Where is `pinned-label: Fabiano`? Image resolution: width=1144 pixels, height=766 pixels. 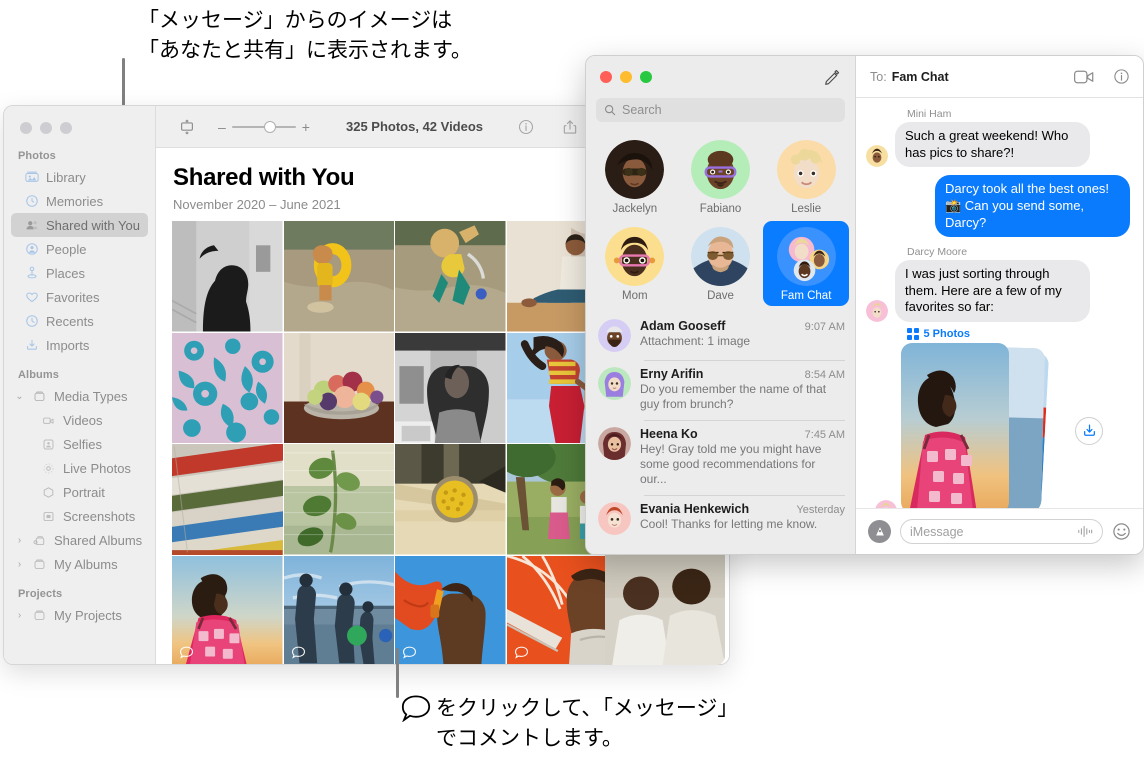 pinned-label: Fabiano is located at coordinates (720, 209).